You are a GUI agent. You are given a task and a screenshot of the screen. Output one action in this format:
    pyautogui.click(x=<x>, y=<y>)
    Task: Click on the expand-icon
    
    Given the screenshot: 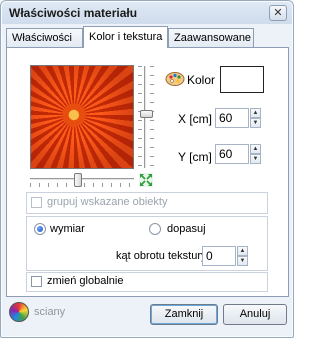 What is the action you would take?
    pyautogui.click(x=146, y=180)
    